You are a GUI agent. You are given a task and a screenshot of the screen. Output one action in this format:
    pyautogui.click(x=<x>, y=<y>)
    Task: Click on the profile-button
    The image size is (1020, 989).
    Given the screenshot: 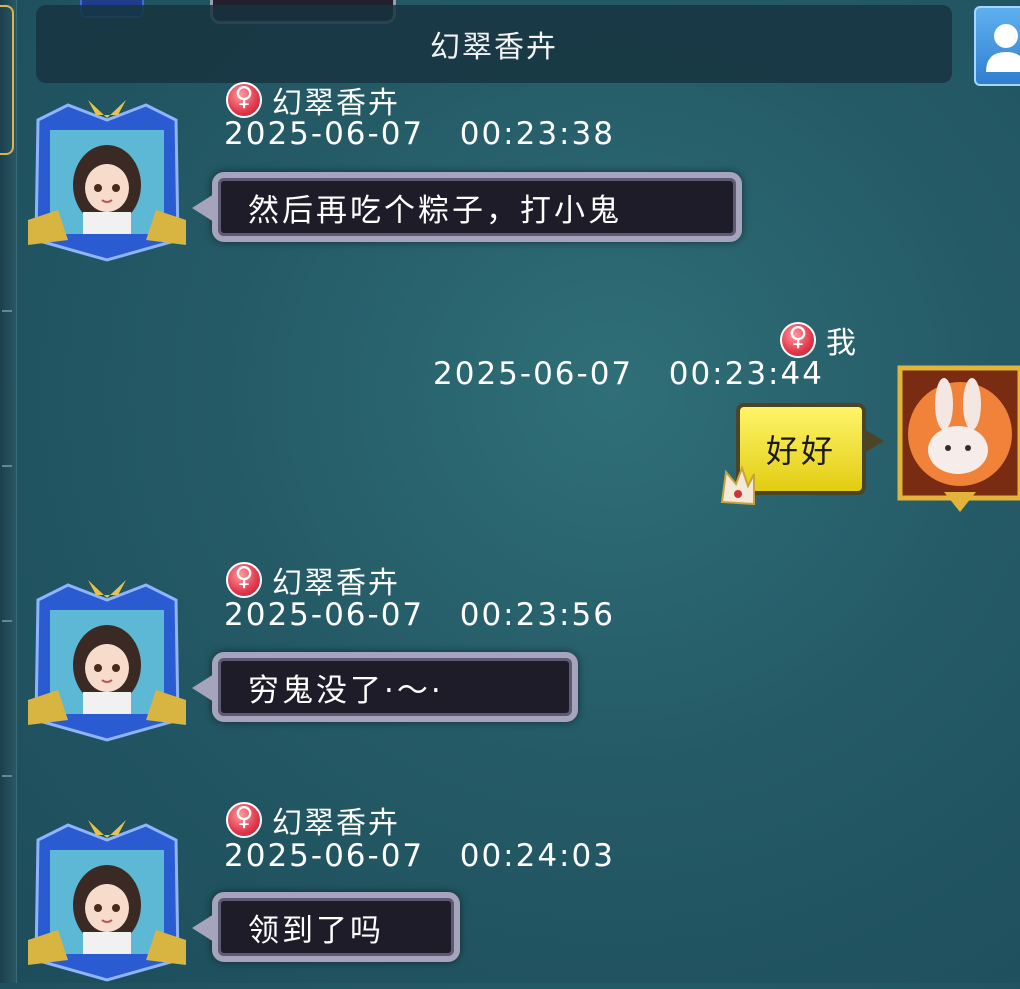 What is the action you would take?
    pyautogui.click(x=997, y=46)
    